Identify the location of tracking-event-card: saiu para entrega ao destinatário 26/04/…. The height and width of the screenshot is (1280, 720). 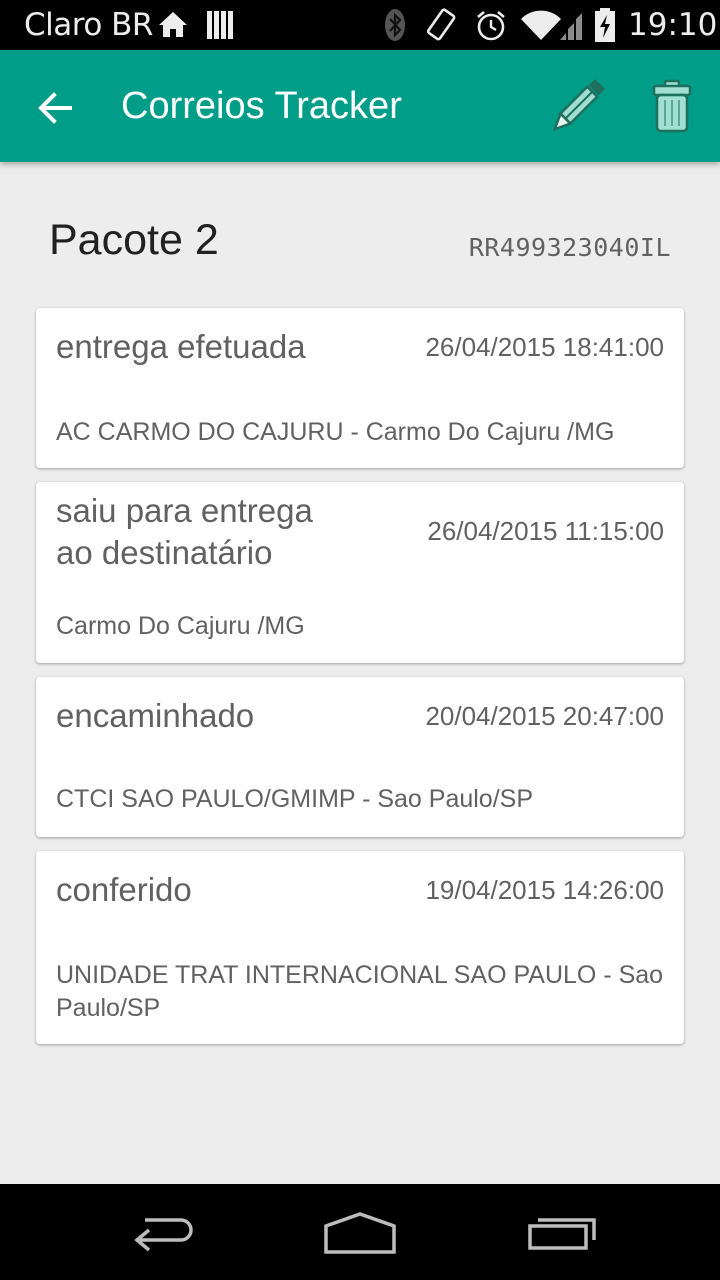
(360, 572).